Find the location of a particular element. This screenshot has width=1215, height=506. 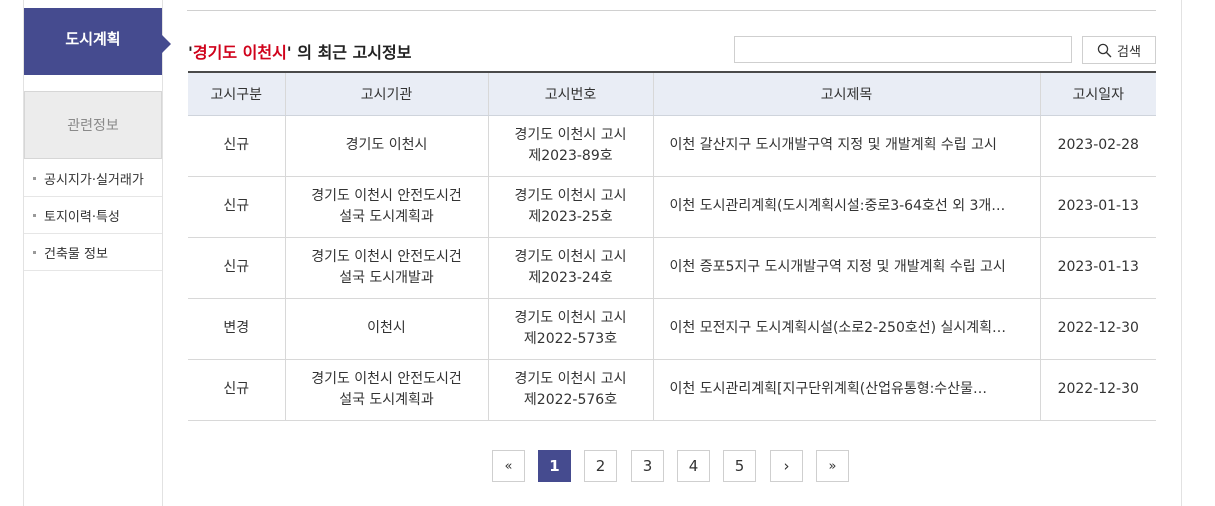

magnifier-icon is located at coordinates (1104, 50).